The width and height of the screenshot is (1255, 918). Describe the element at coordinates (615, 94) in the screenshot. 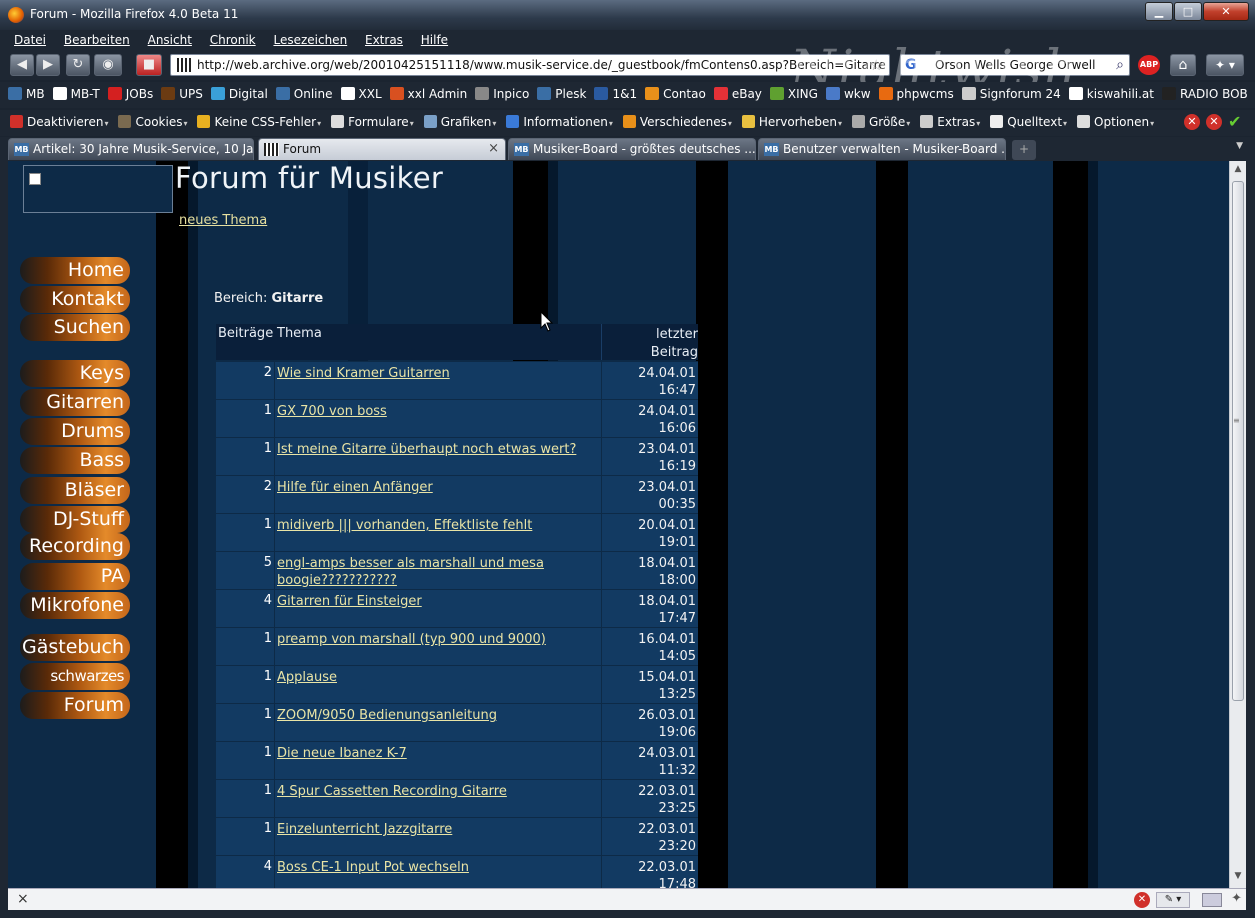

I see `bookmark-item: 1&1` at that location.